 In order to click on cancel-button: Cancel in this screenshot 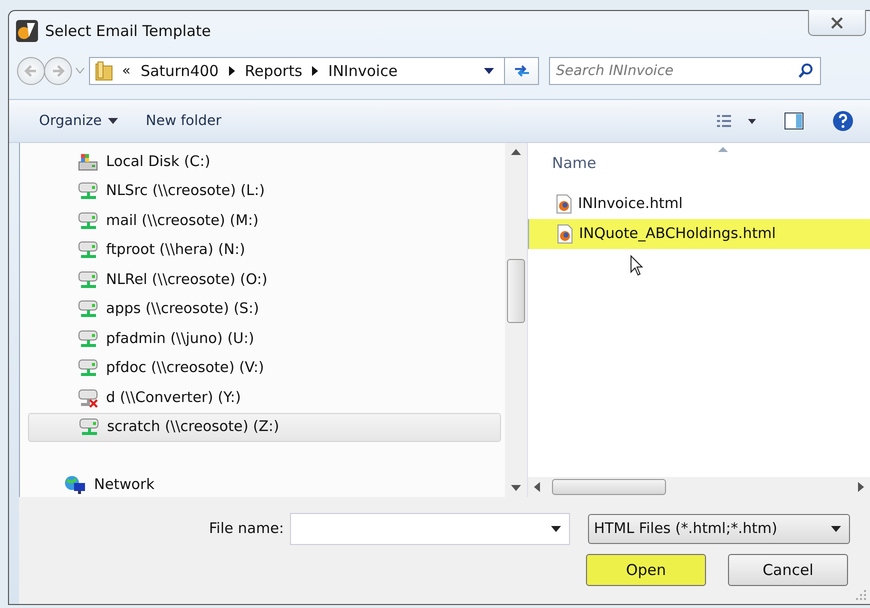, I will do `click(788, 570)`.